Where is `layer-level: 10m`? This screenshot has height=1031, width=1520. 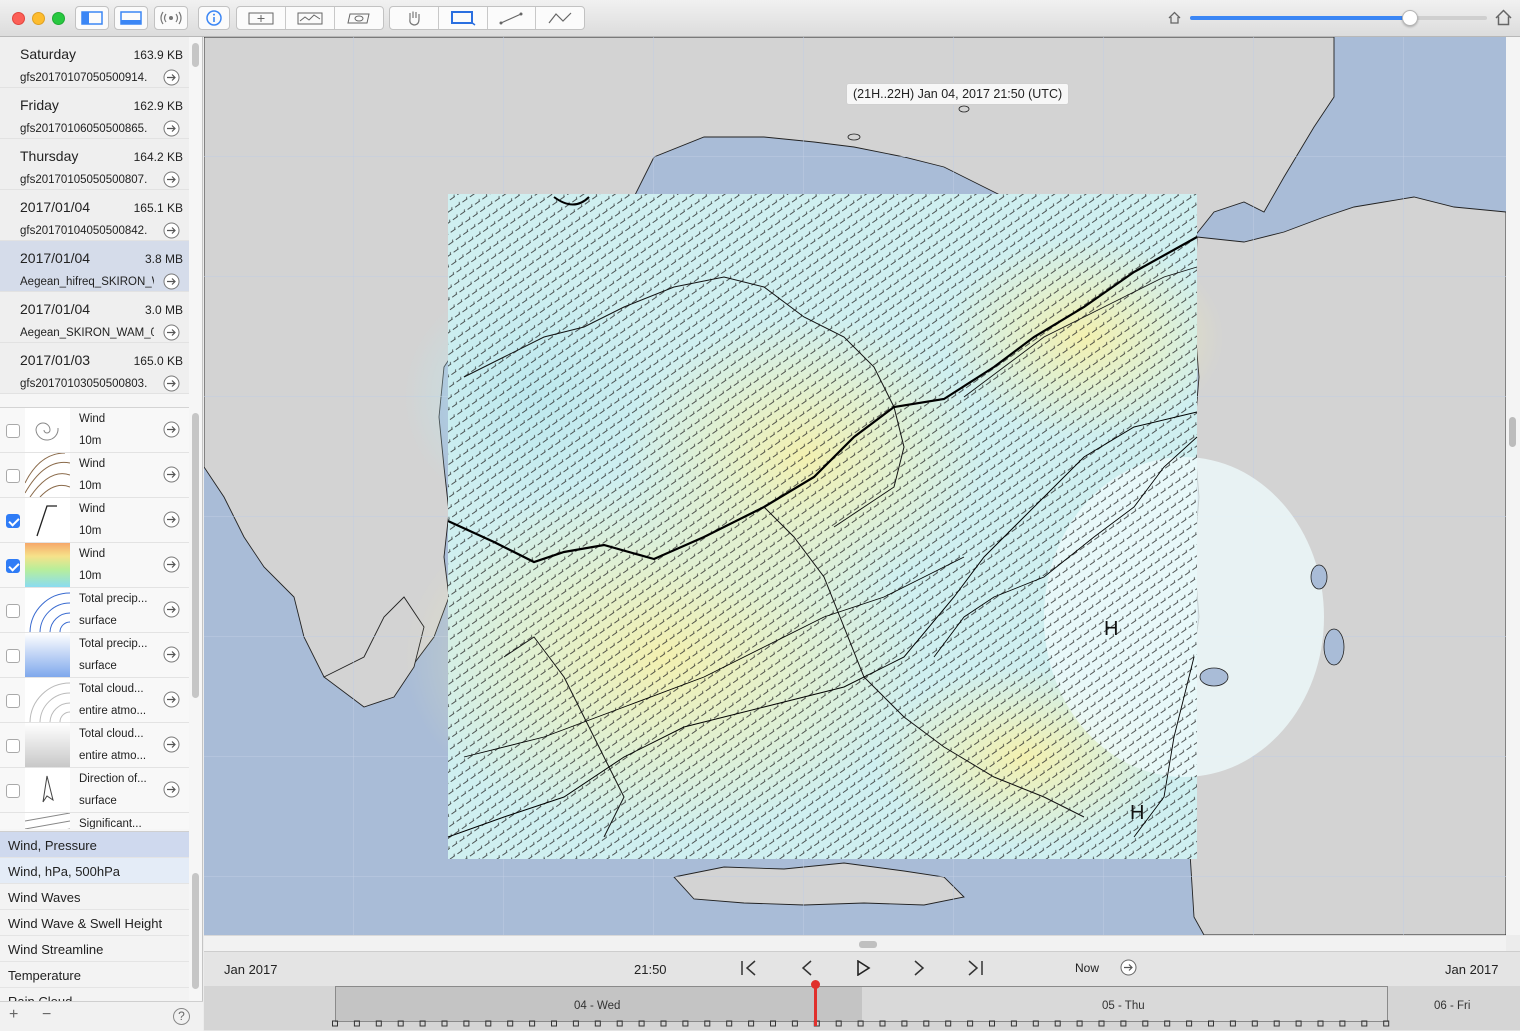
layer-level: 10m is located at coordinates (90, 441).